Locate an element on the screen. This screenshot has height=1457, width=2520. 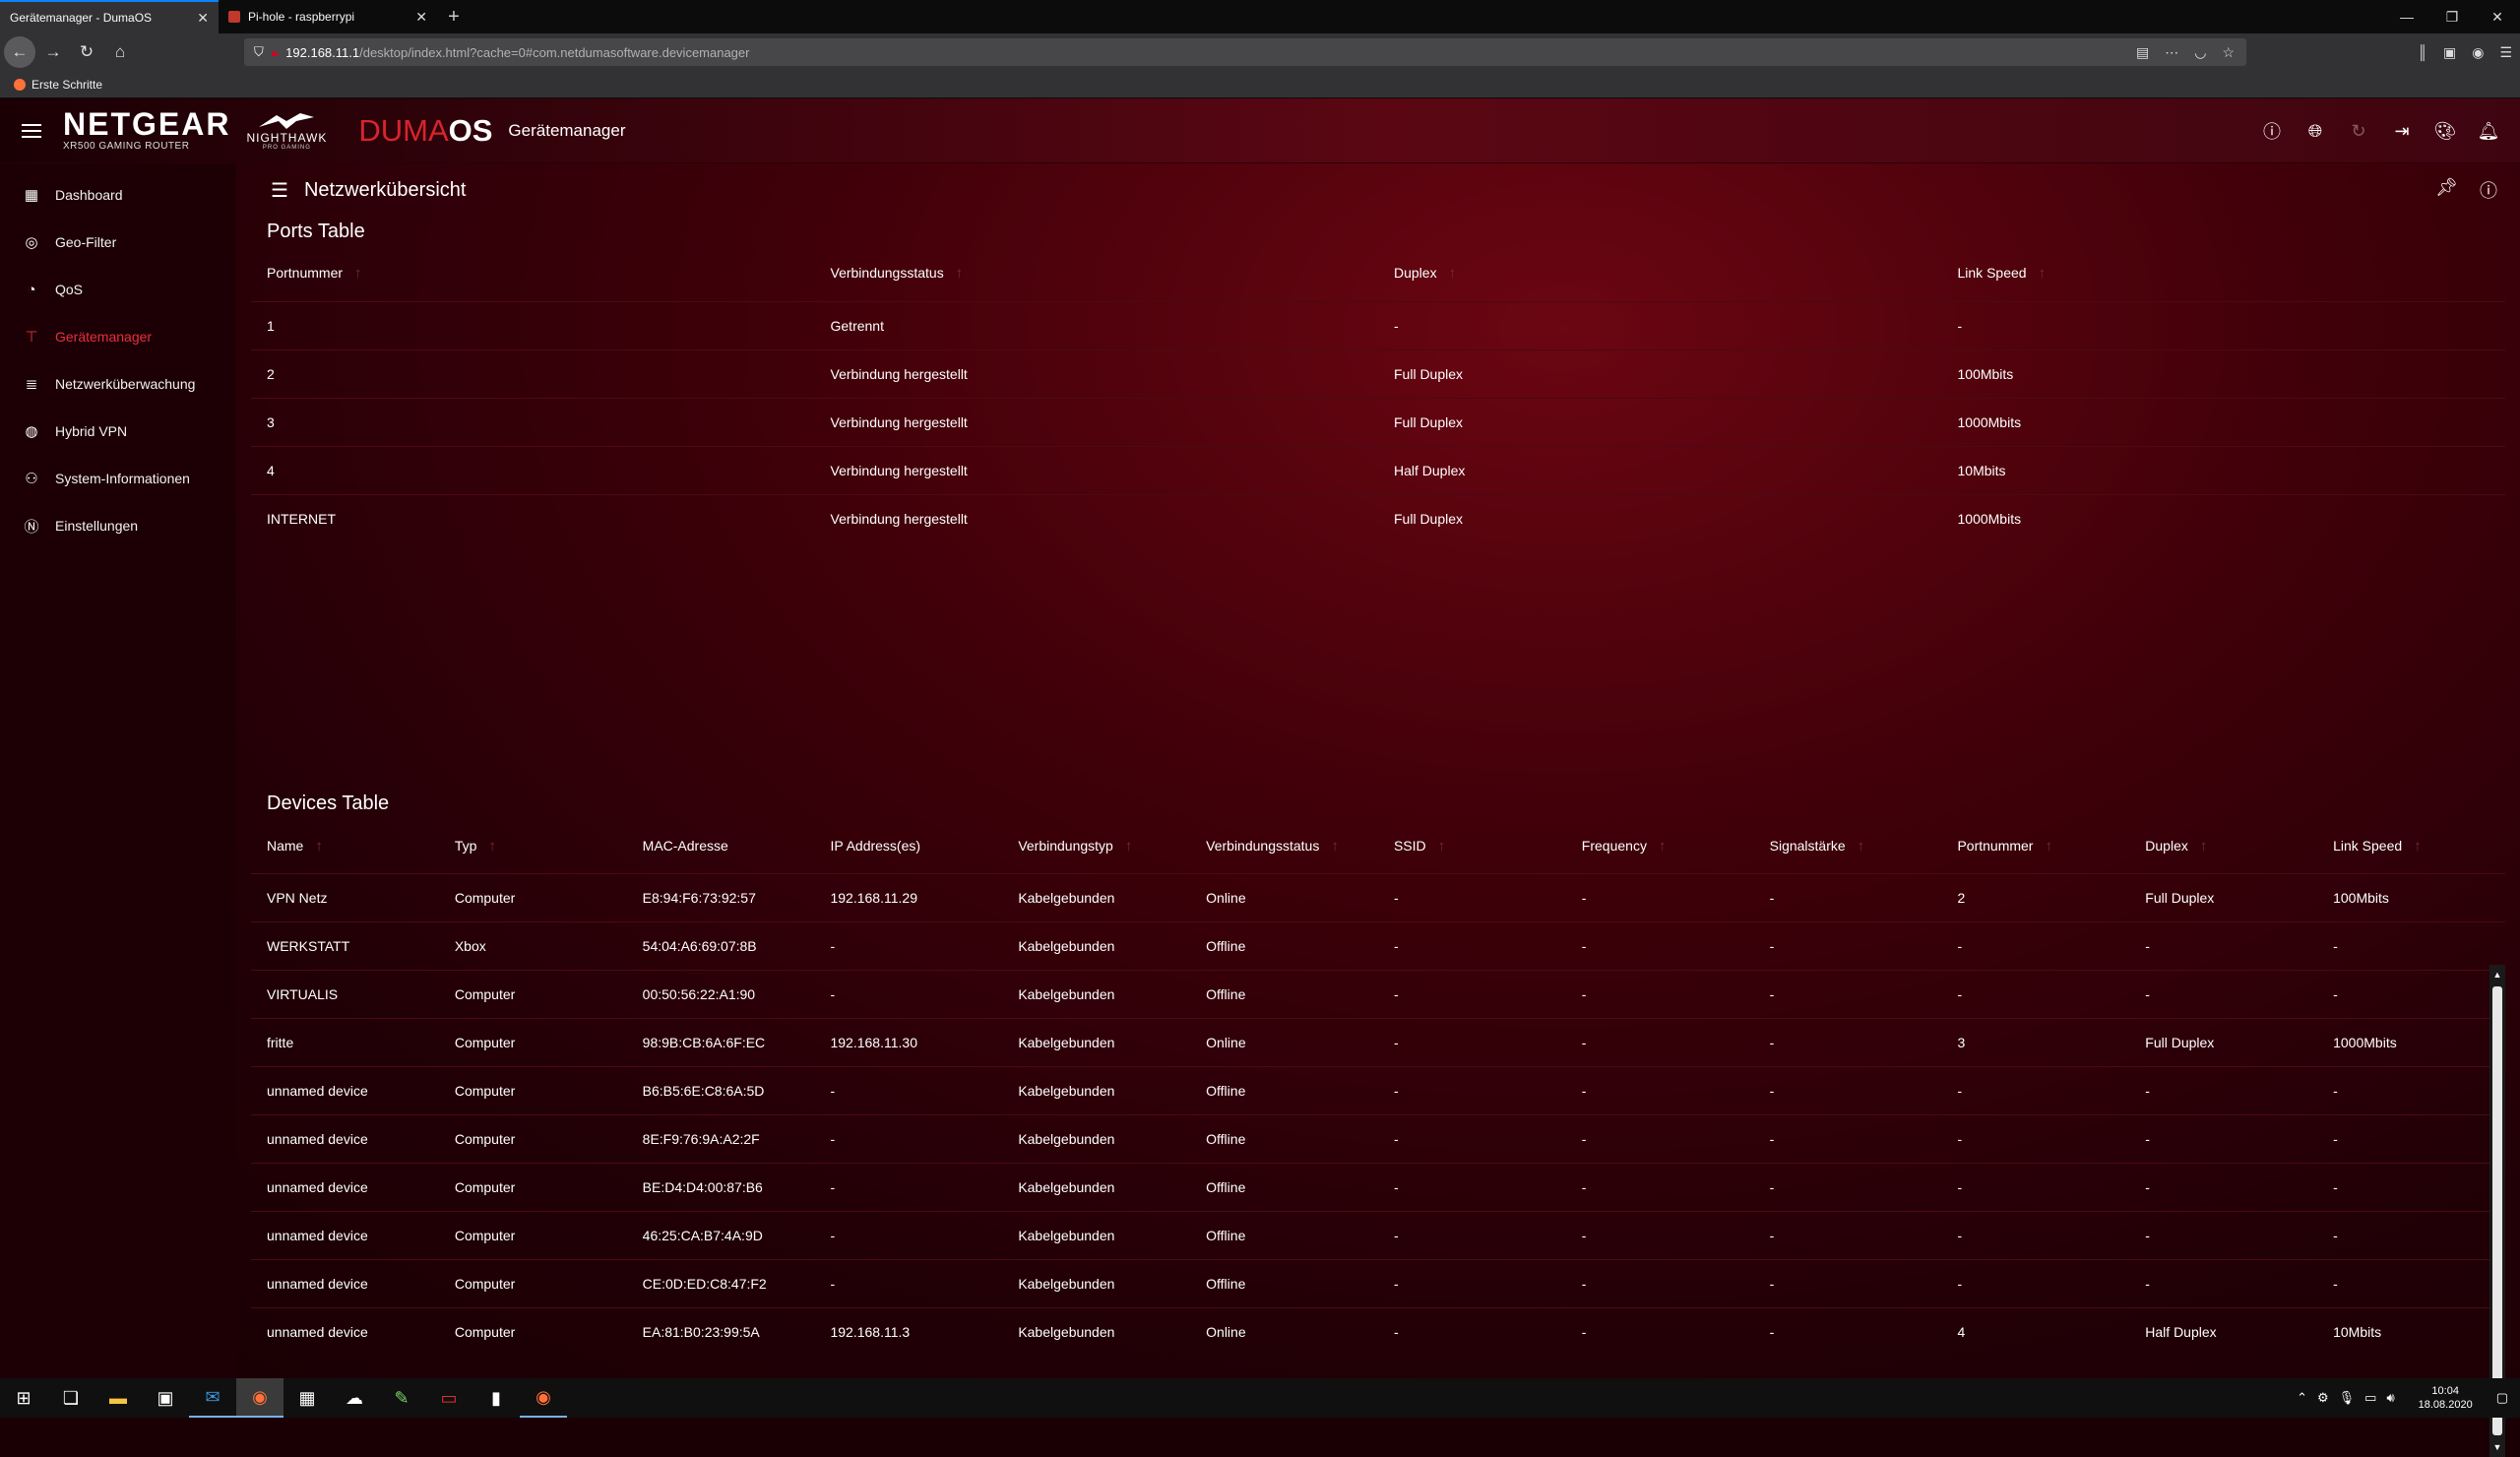
globe-icon: 🌐︎ is located at coordinates (2315, 131).